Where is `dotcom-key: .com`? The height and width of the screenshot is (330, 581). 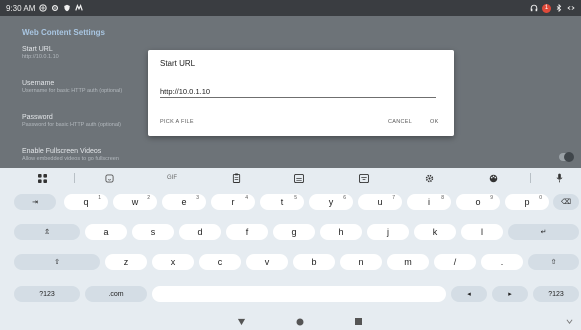 dotcom-key: .com is located at coordinates (116, 294).